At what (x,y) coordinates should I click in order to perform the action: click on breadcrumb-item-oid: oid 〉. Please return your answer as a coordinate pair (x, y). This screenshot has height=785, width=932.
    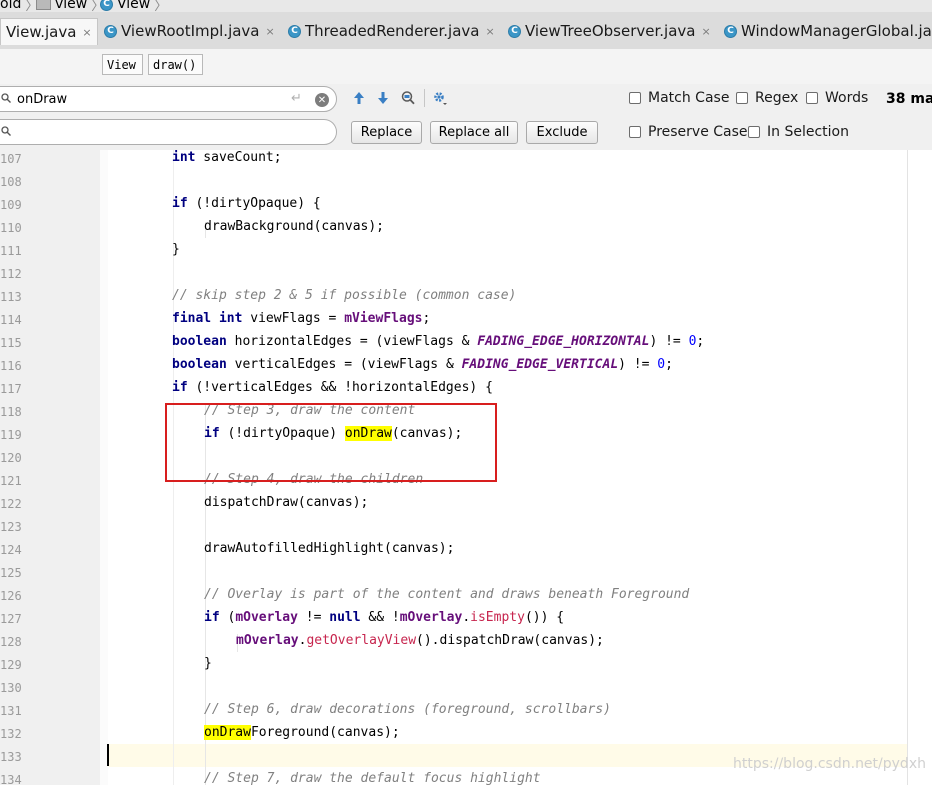
    Looking at the image, I should click on (19, 6).